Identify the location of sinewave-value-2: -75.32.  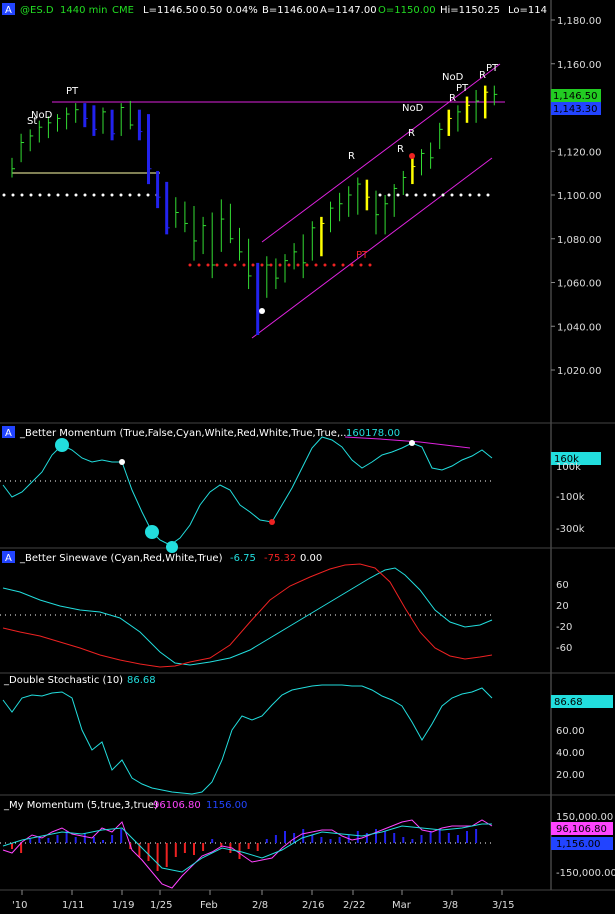
(280, 558).